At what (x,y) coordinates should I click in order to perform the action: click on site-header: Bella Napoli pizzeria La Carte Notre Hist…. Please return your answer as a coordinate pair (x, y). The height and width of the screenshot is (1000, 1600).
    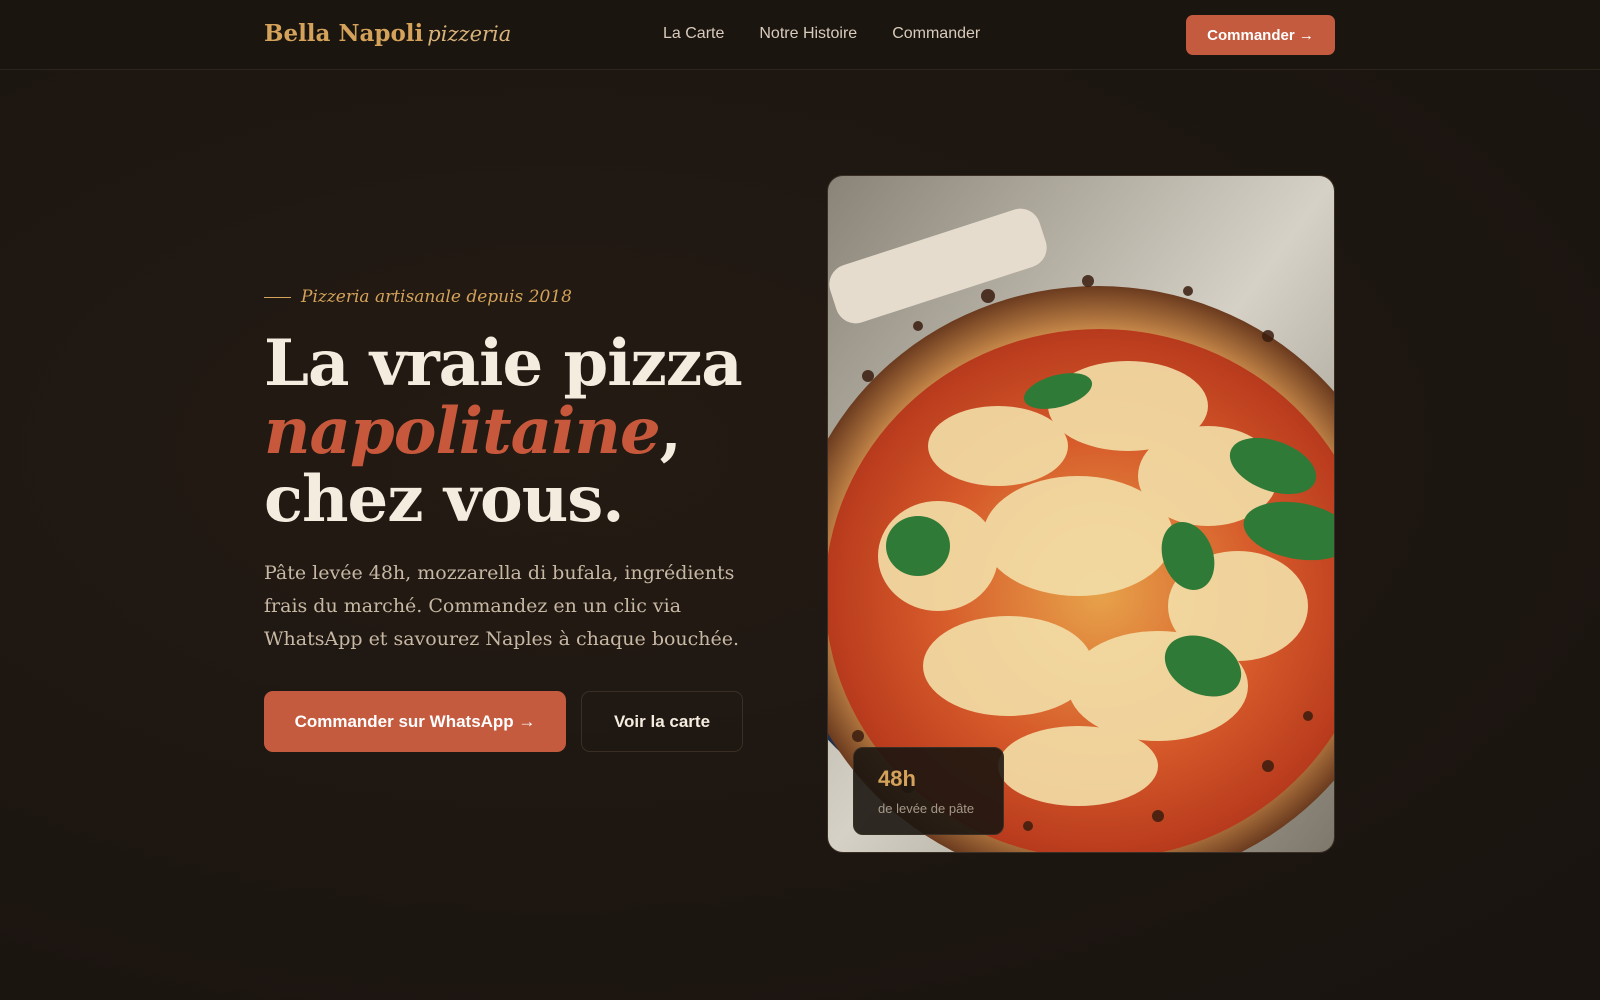
    Looking at the image, I should click on (800, 35).